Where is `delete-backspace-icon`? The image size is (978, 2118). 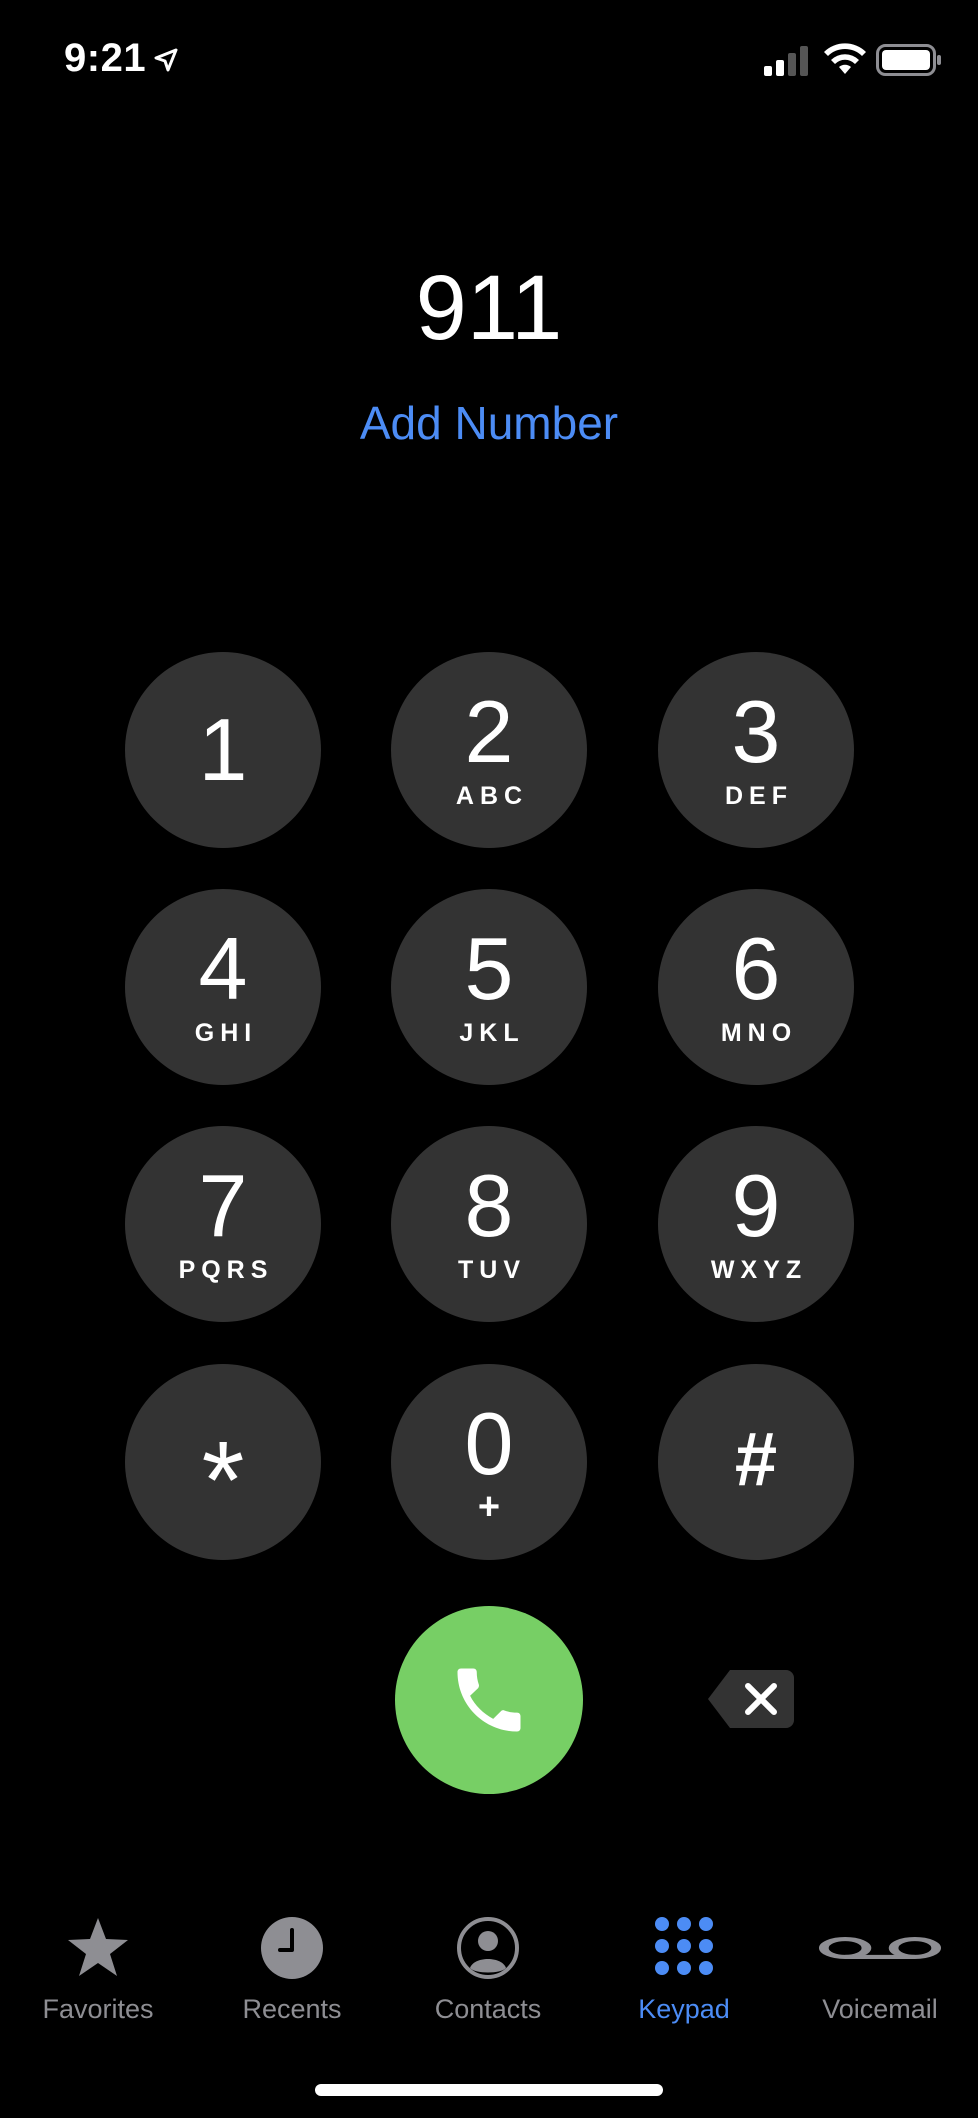
delete-backspace-icon is located at coordinates (751, 1699).